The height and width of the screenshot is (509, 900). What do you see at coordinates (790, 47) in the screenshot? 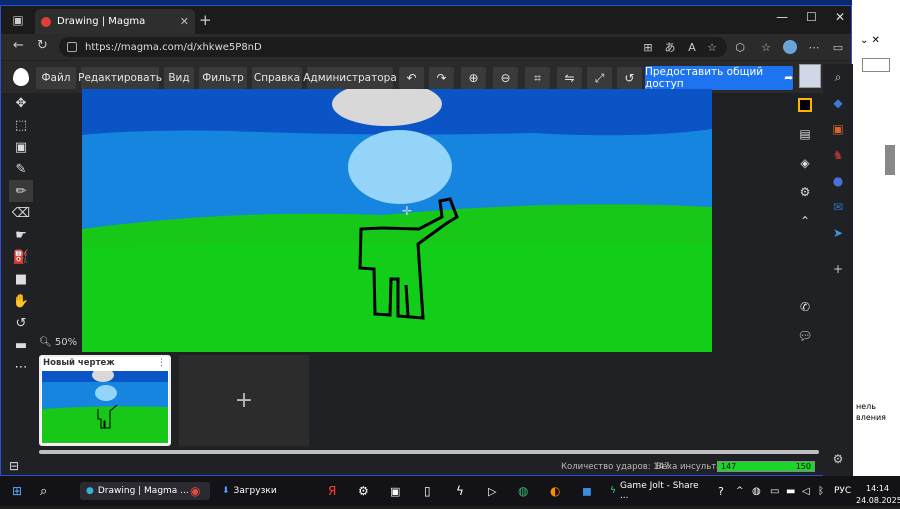
I see `profile-avatar` at bounding box center [790, 47].